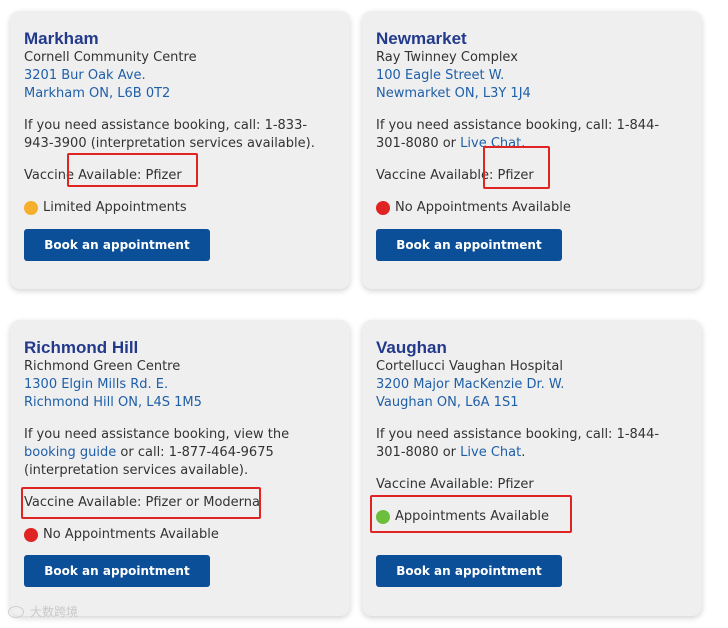 This screenshot has height=628, width=728. Describe the element at coordinates (180, 76) in the screenshot. I see `clinic-address-line-1: 3201 Bur Oak Ave.` at that location.